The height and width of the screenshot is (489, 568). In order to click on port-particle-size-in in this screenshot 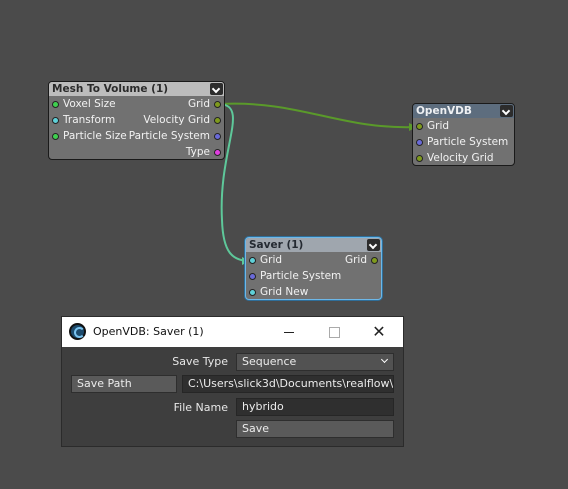, I will do `click(55, 136)`.